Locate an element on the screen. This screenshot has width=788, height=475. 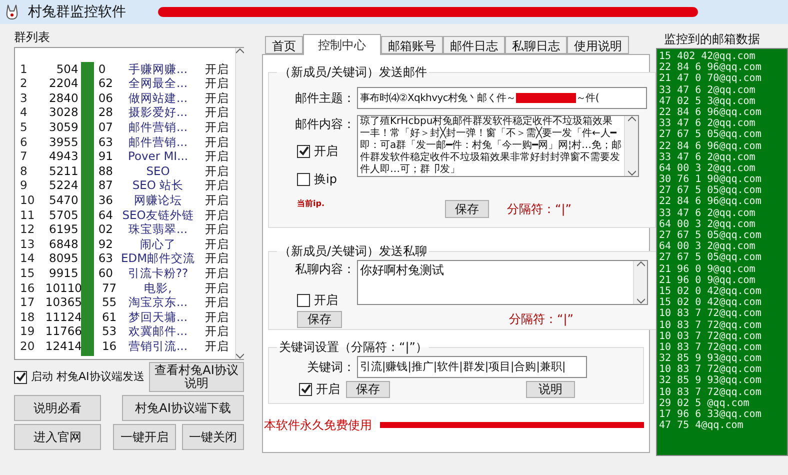
group-id: 5470 36 is located at coordinates (81, 201).